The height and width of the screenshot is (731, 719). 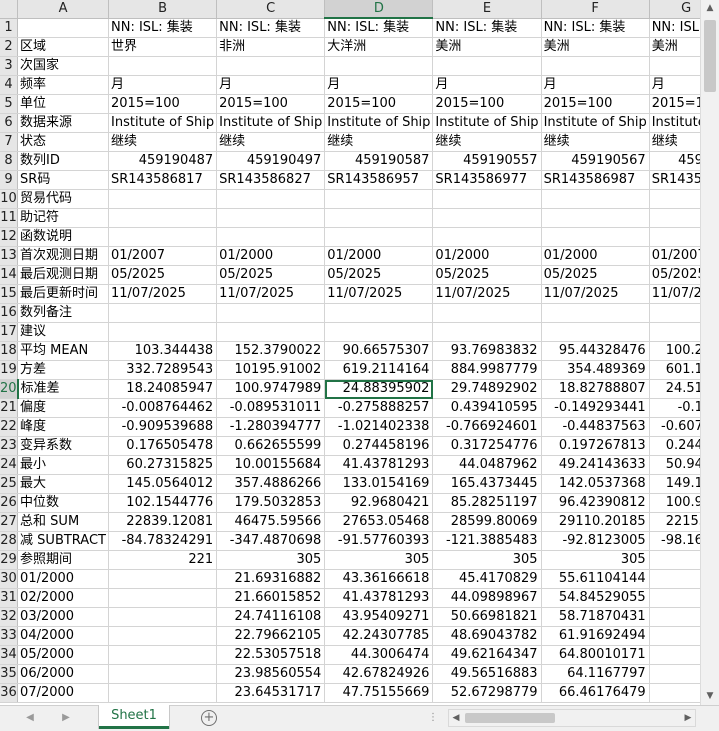 What do you see at coordinates (595, 427) in the screenshot?
I see `cell: -0.44837563` at bounding box center [595, 427].